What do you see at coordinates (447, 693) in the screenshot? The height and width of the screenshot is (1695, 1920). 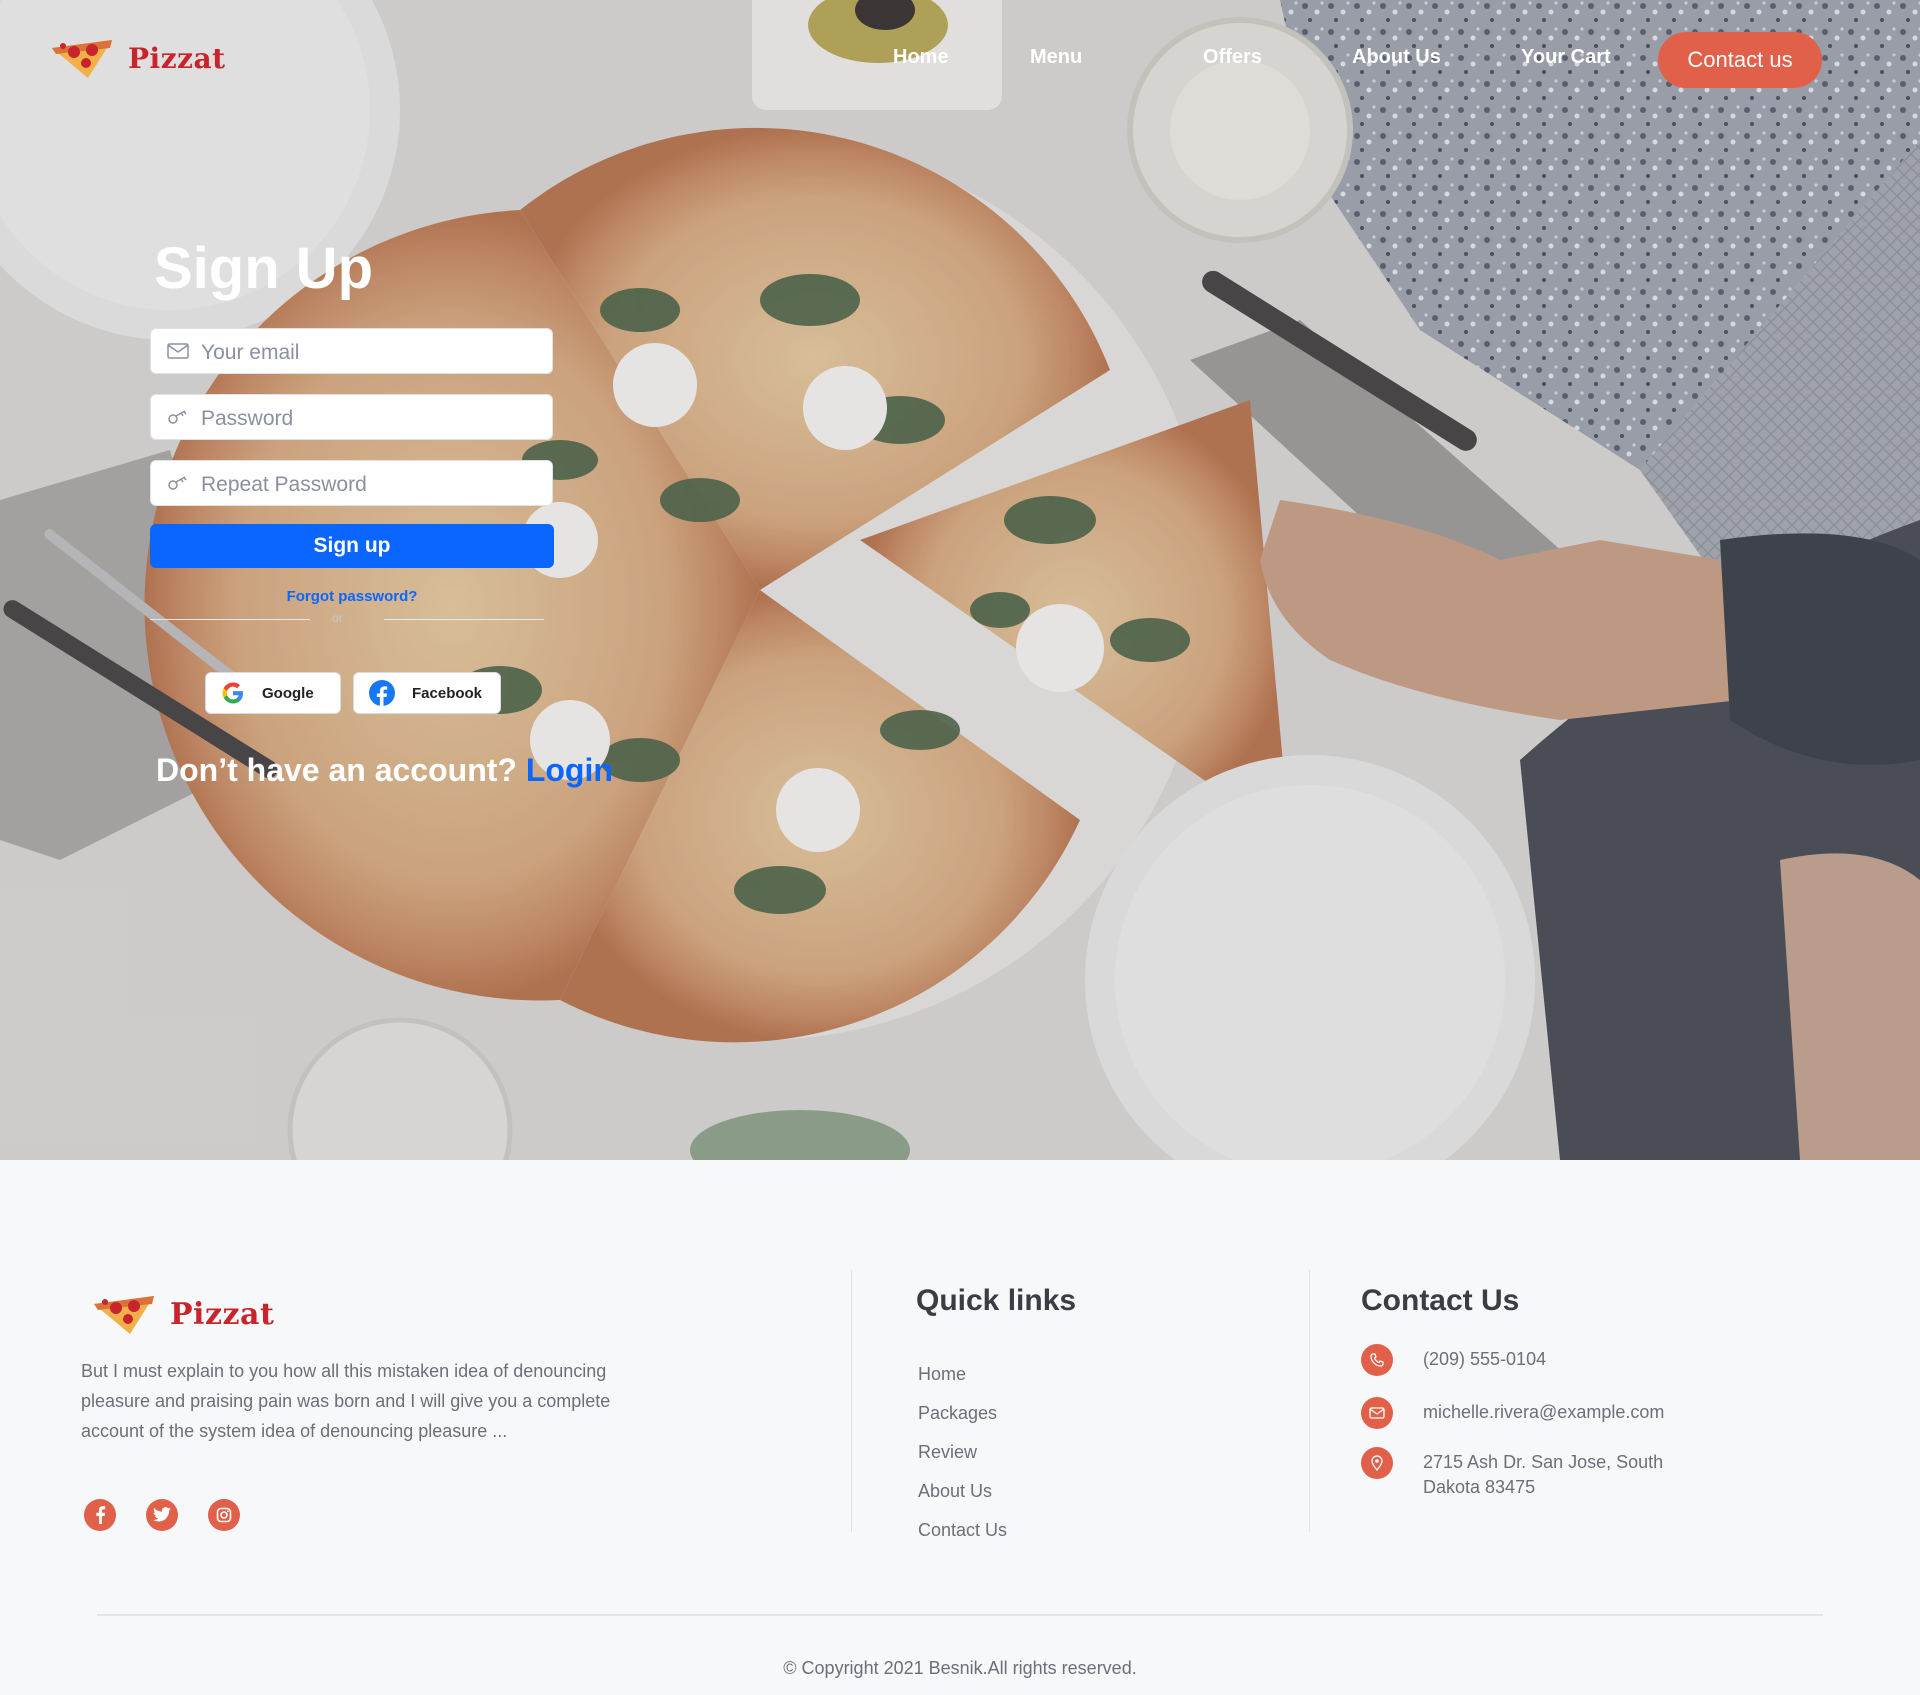 I see `facebook-label: Facebook` at bounding box center [447, 693].